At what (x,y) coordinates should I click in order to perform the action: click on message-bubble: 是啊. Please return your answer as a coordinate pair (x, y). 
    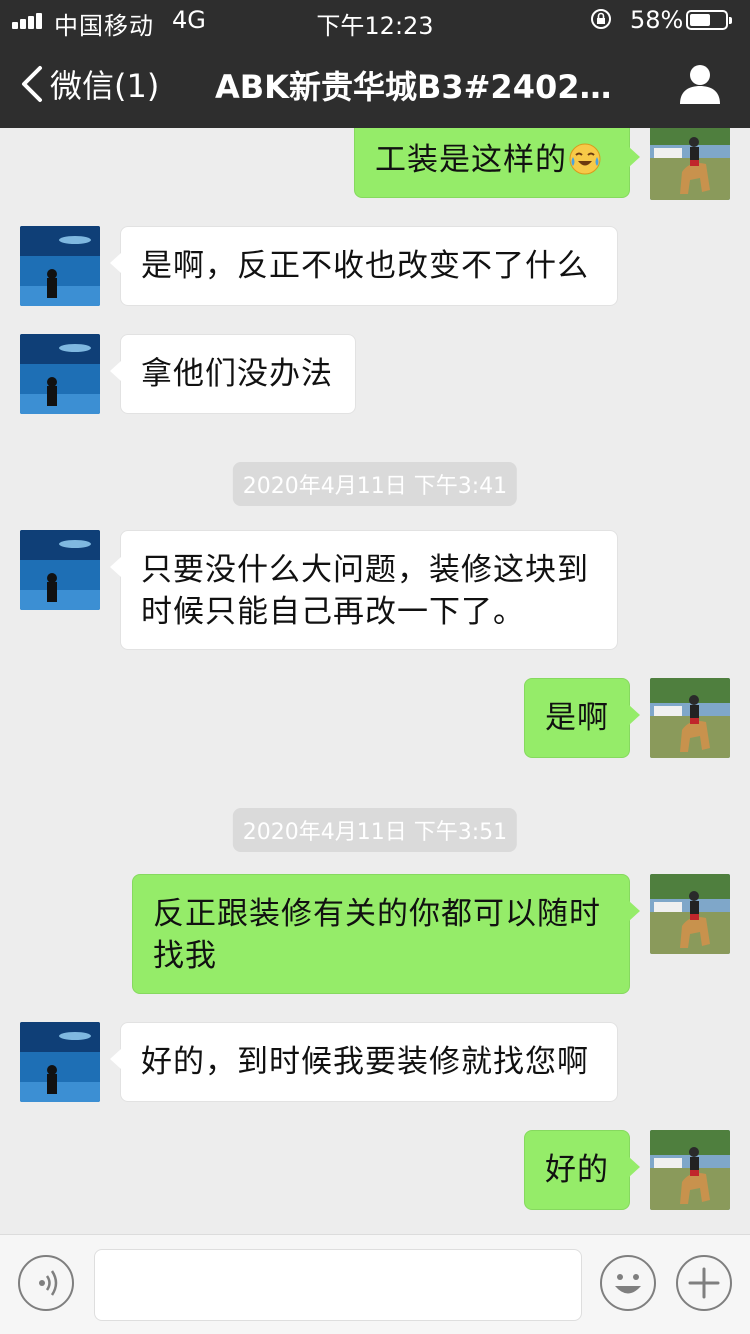
    Looking at the image, I should click on (582, 718).